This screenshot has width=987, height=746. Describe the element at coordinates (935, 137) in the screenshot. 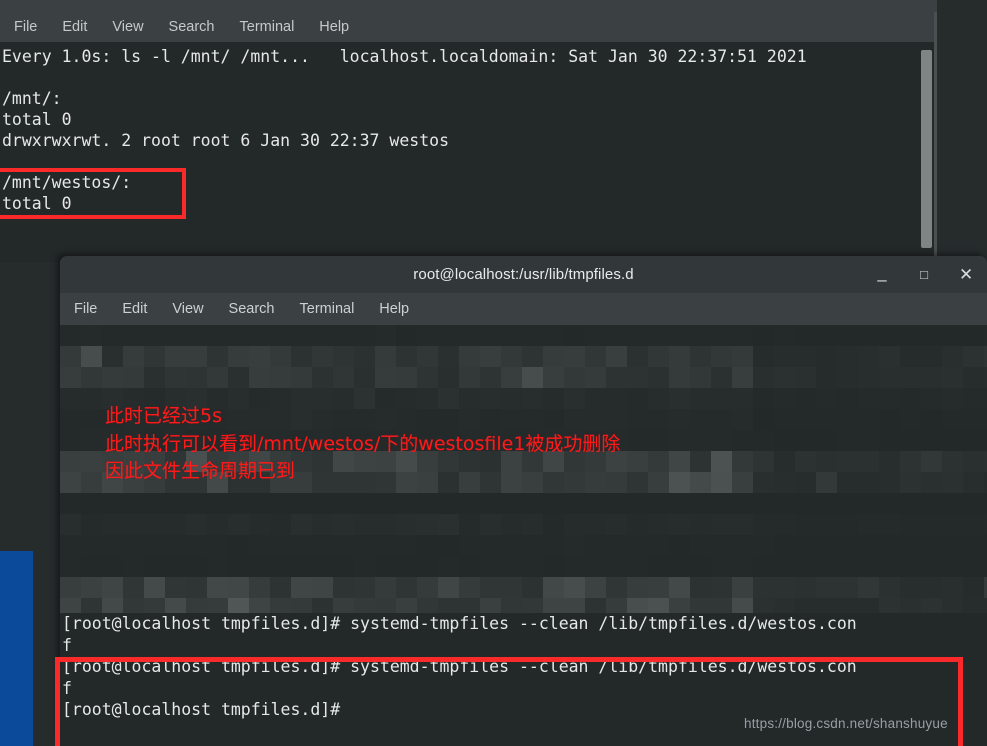

I see `window-right-edge` at that location.